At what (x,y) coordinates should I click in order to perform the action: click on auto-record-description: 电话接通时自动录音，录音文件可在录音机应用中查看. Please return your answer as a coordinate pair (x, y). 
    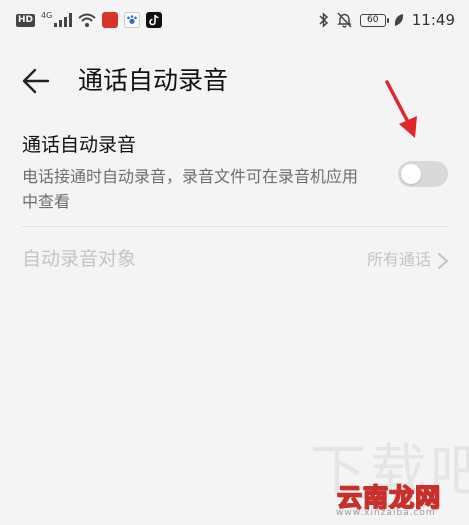
    Looking at the image, I should click on (190, 189).